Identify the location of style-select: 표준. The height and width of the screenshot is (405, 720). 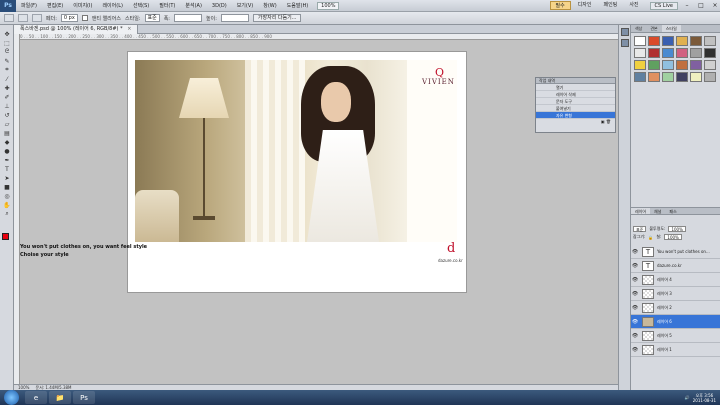
(152, 18).